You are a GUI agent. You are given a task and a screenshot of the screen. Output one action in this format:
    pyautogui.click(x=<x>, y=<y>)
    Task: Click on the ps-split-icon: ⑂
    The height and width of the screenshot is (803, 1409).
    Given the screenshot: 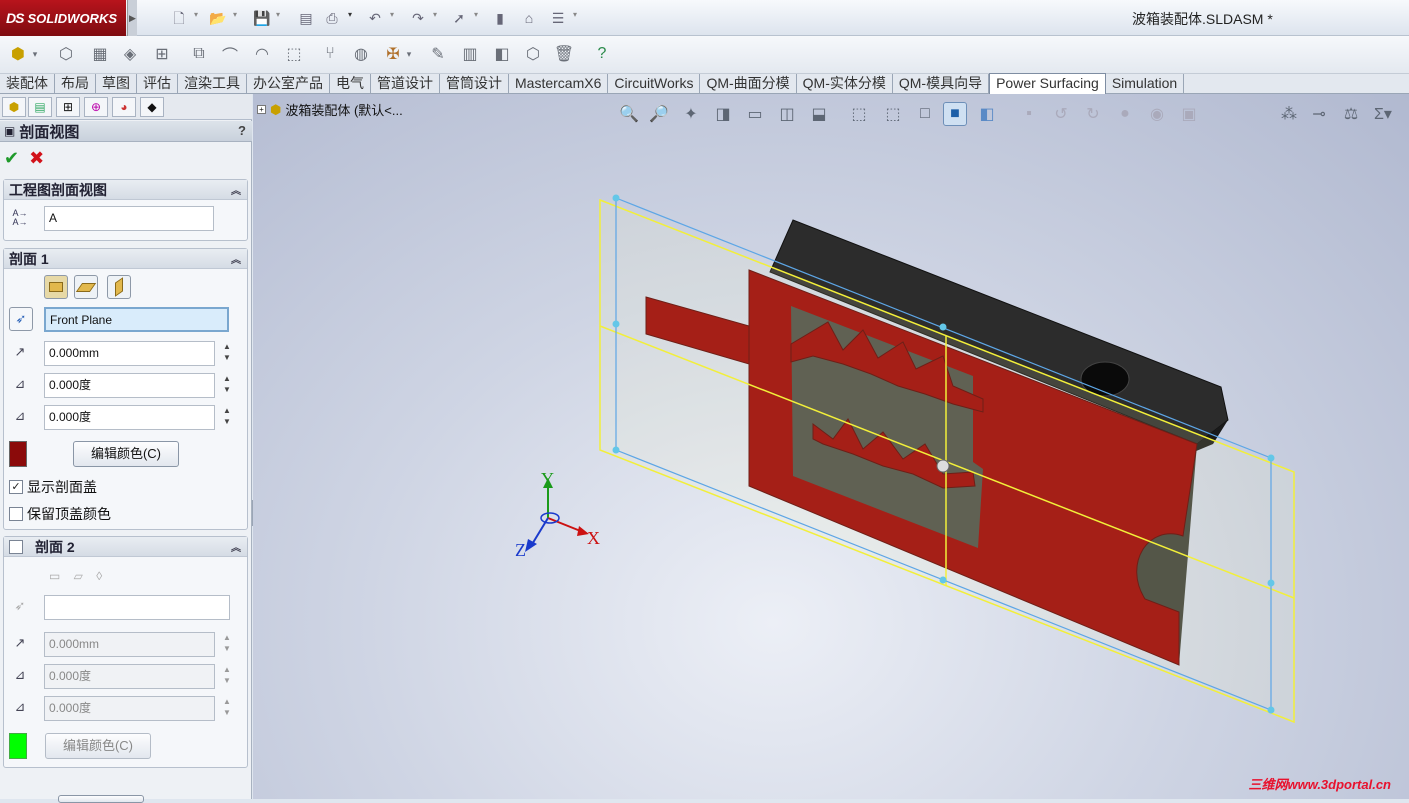 What is the action you would take?
    pyautogui.click(x=330, y=54)
    